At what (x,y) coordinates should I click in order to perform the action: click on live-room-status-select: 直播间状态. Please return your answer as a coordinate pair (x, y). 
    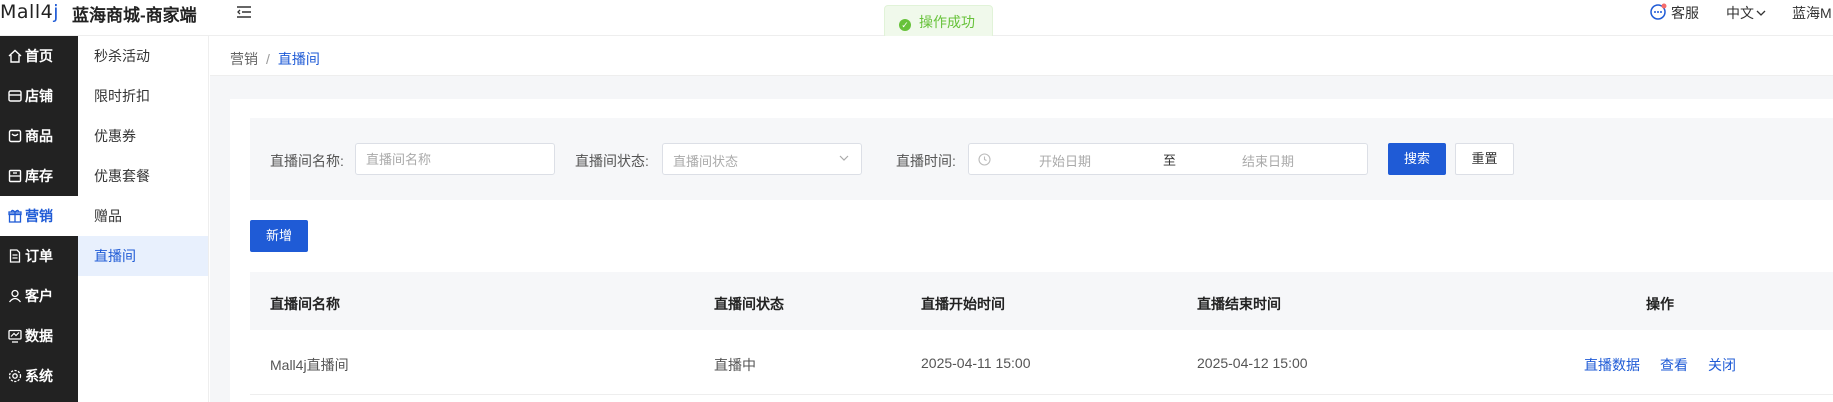
    Looking at the image, I should click on (762, 159).